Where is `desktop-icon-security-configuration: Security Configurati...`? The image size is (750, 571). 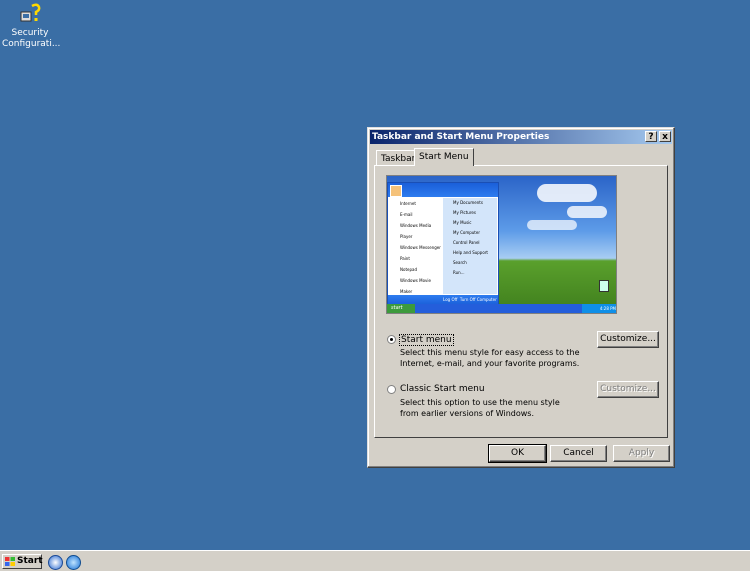
desktop-icon-security-configuration: Security Configurati... is located at coordinates (31, 26).